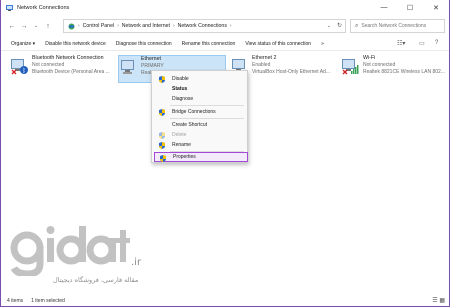  I want to click on connection-name: Ethernet 2, so click(264, 58).